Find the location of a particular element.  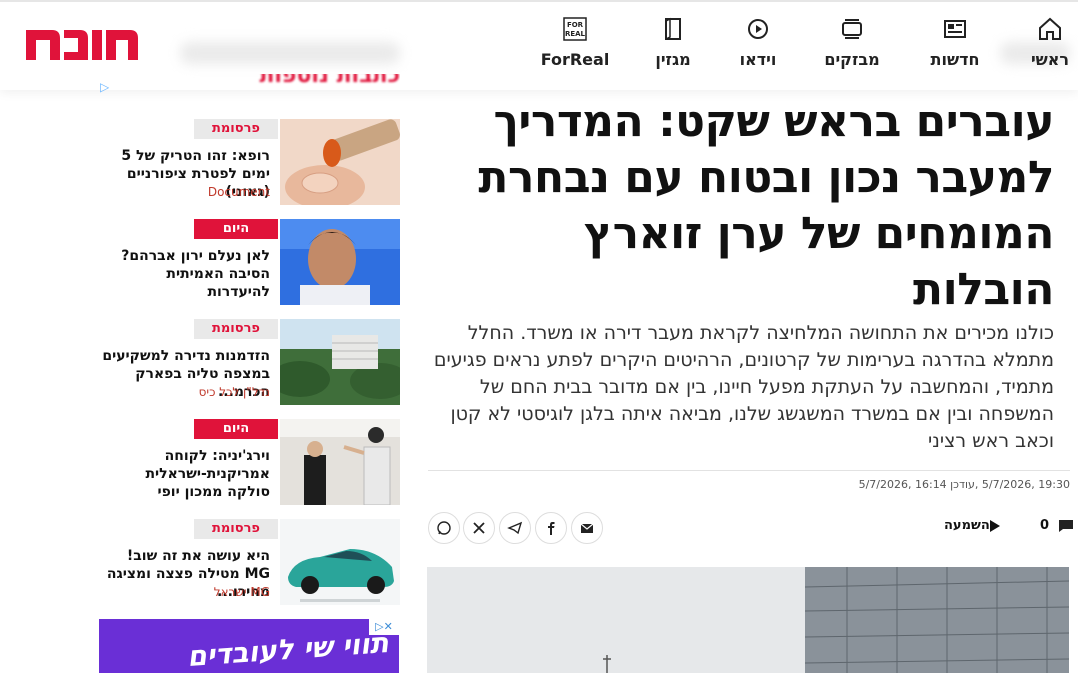

email-icon is located at coordinates (587, 528).